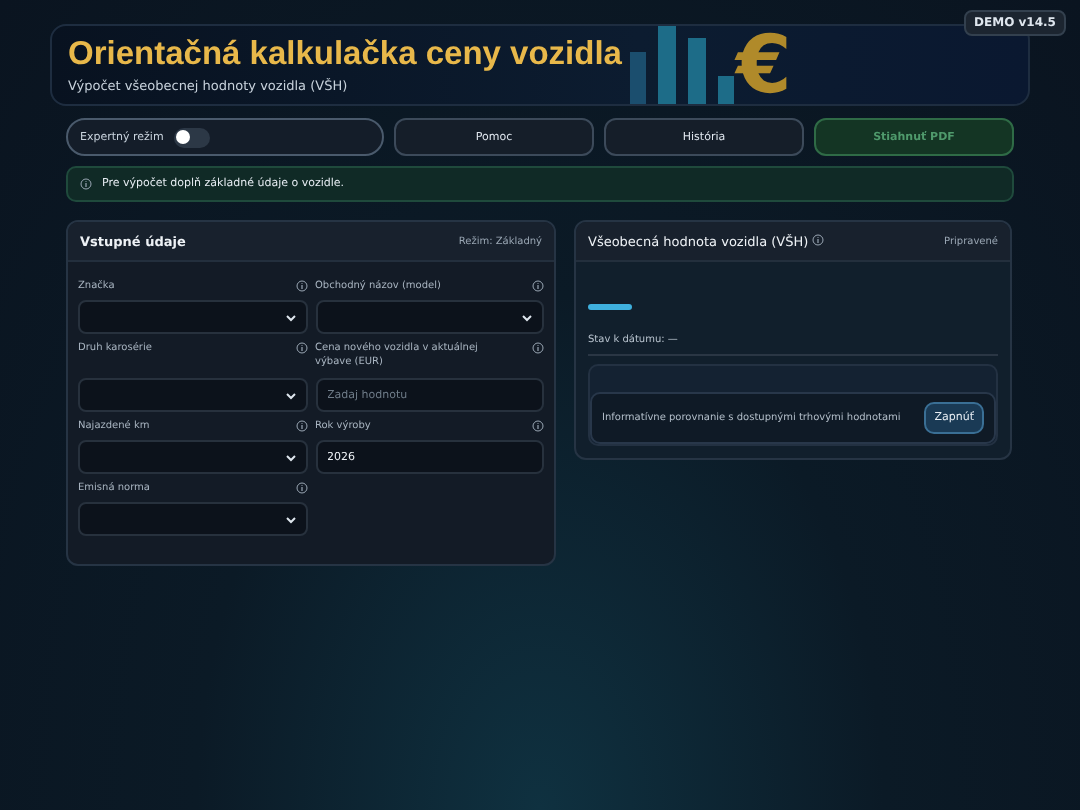 This screenshot has height=810, width=1080. What do you see at coordinates (681, 65) in the screenshot?
I see `bar-chart-drawing` at bounding box center [681, 65].